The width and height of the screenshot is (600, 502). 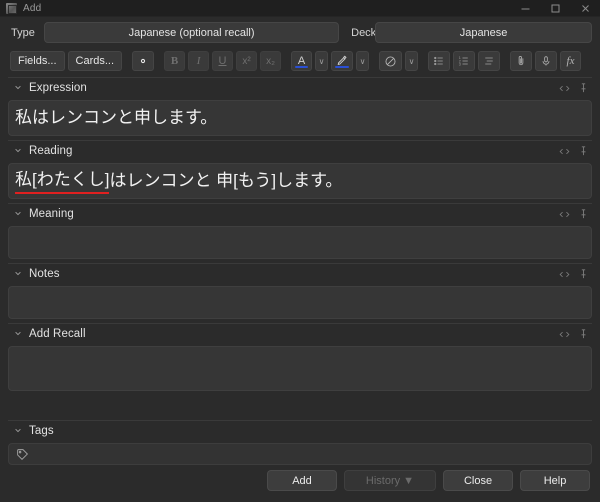 What do you see at coordinates (51, 151) in the screenshot?
I see `field-label: Reading` at bounding box center [51, 151].